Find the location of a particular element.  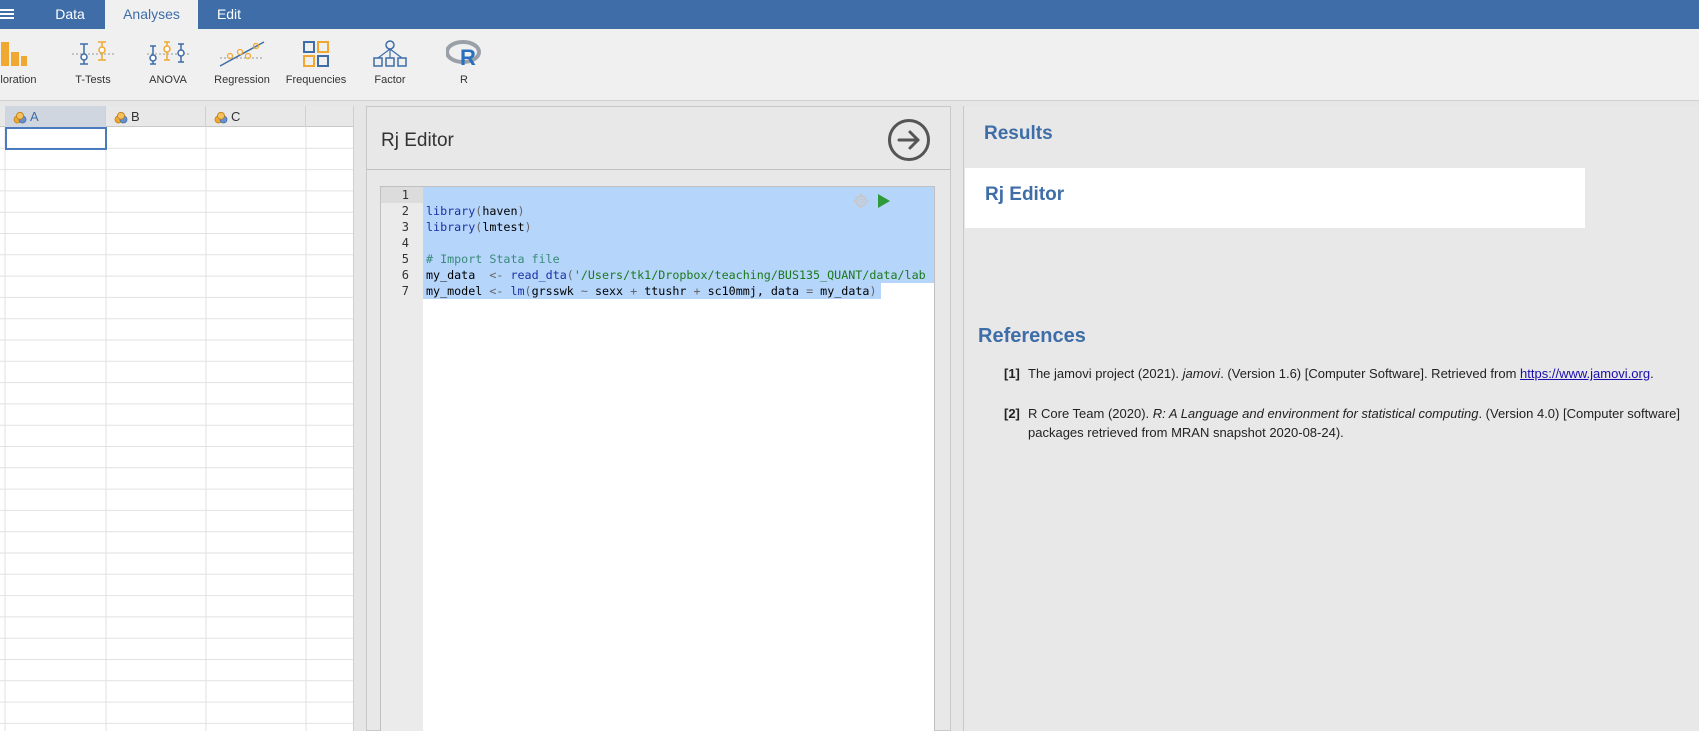

regression-button: Regression is located at coordinates (242, 65).